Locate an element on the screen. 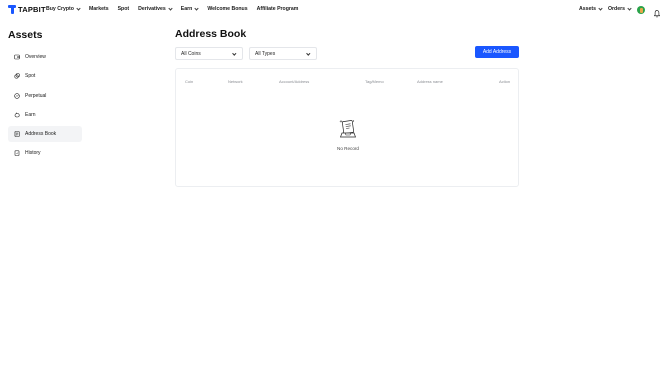  sidebar-item-perpetual: Perpetual is located at coordinates (45, 96).